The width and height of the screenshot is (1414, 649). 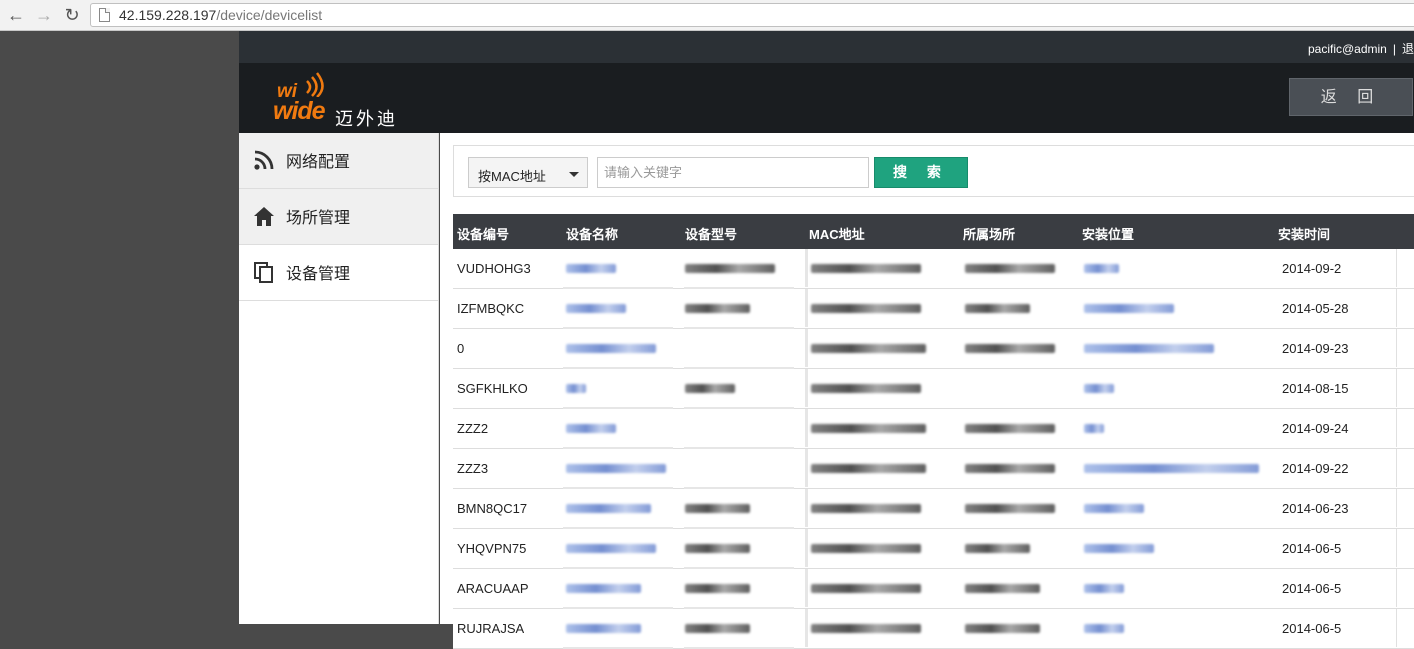 What do you see at coordinates (1408, 49) in the screenshot?
I see `logout-link: 退` at bounding box center [1408, 49].